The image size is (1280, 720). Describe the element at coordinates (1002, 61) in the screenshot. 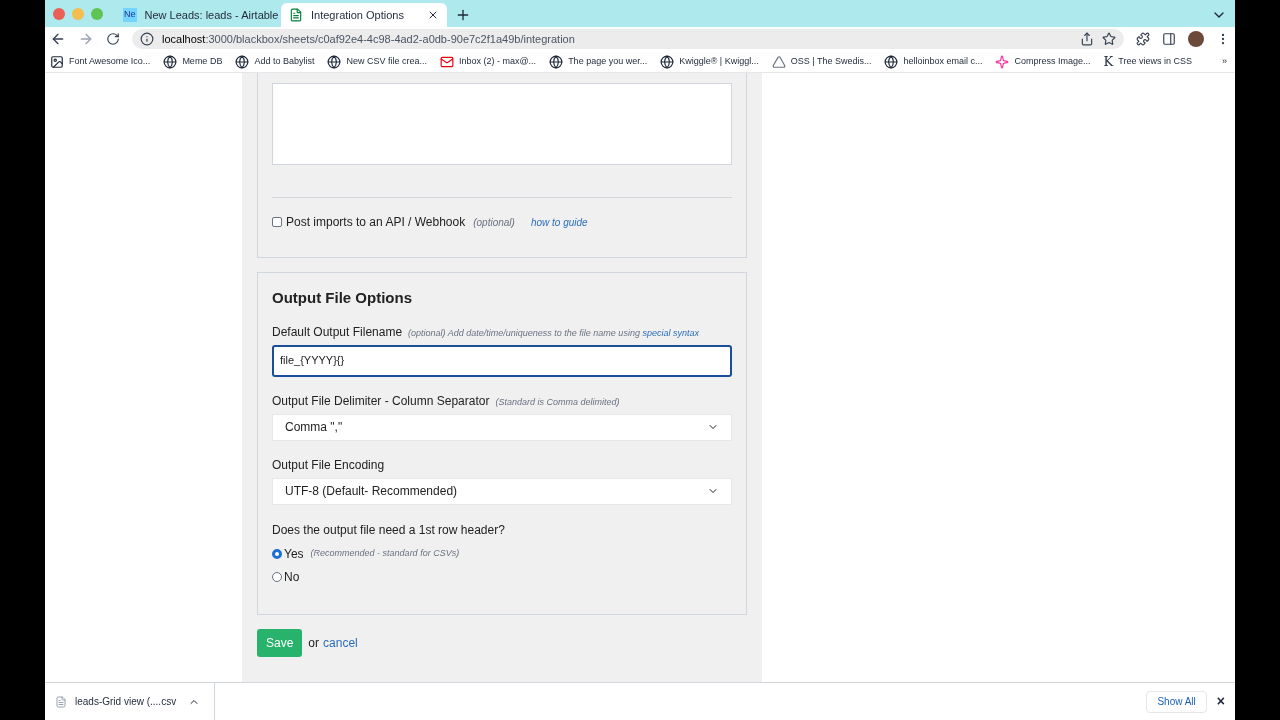

I see `sparkle-icon` at that location.